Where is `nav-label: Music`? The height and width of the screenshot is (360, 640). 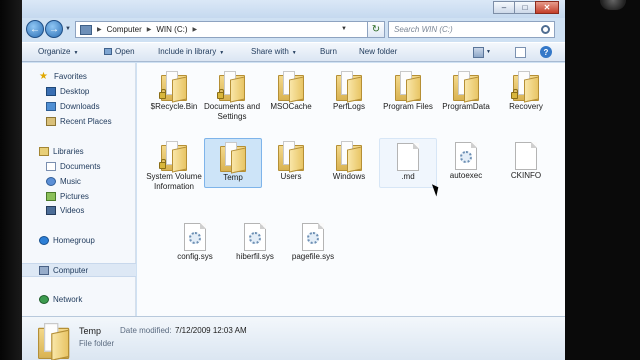 nav-label: Music is located at coordinates (70, 181).